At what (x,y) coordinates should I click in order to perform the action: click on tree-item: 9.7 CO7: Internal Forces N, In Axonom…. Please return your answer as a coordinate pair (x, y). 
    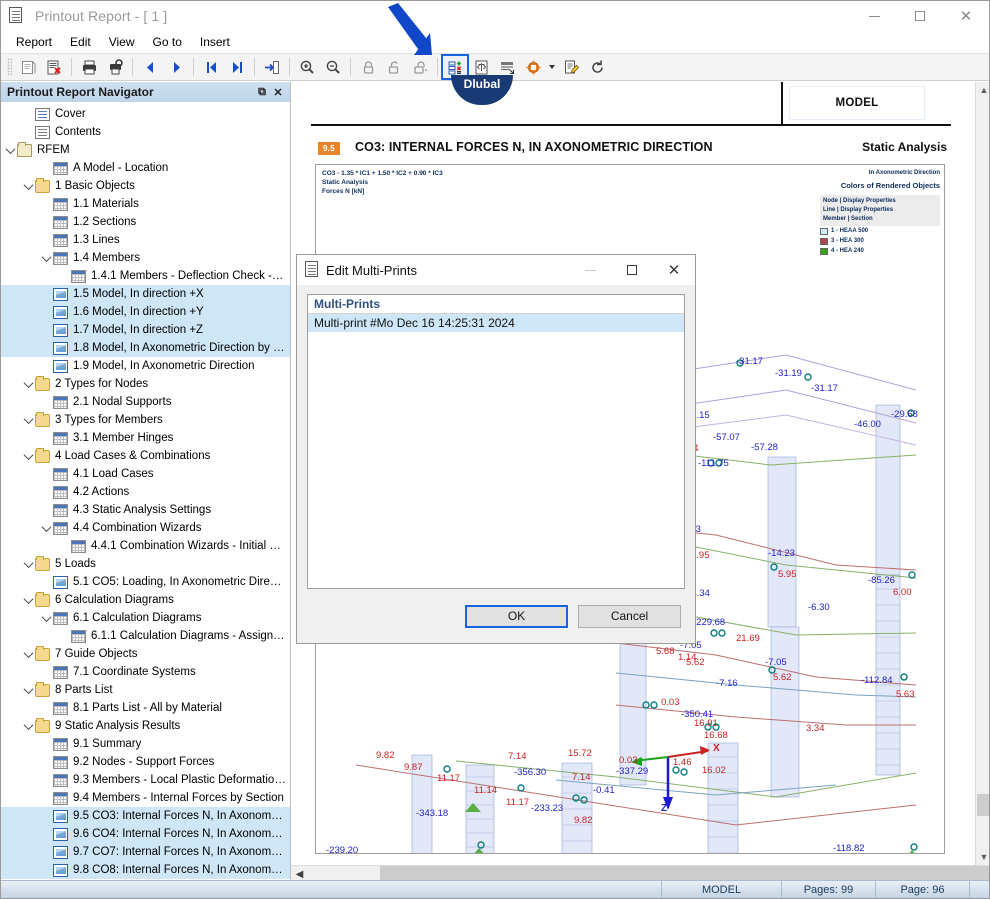
    Looking at the image, I should click on (145, 852).